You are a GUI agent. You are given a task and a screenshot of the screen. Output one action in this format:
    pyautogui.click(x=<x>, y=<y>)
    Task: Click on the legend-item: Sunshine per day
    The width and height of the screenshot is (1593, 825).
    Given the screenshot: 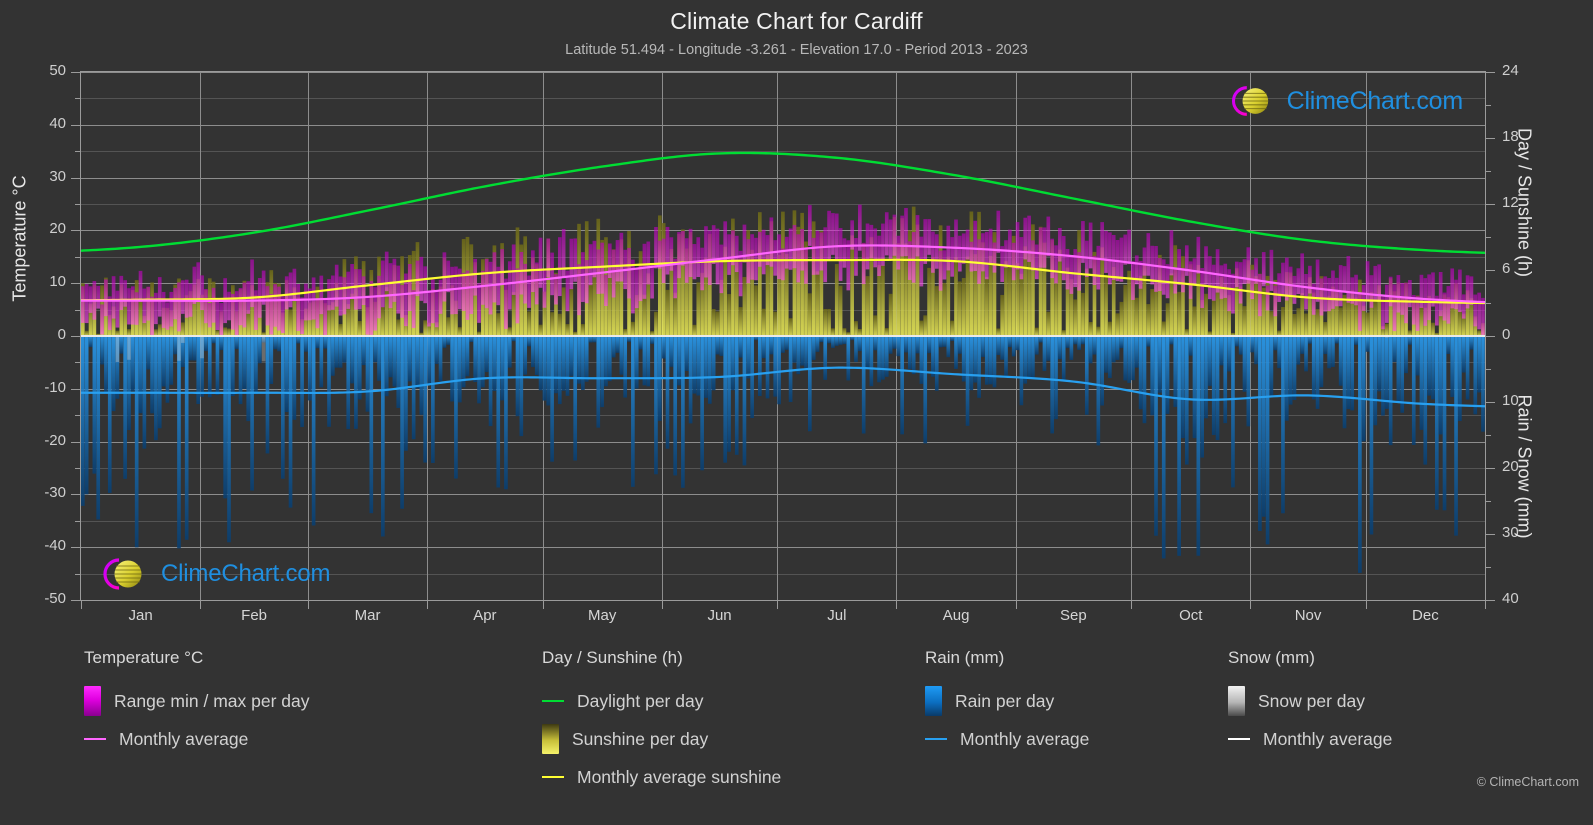 What is the action you would take?
    pyautogui.click(x=661, y=739)
    